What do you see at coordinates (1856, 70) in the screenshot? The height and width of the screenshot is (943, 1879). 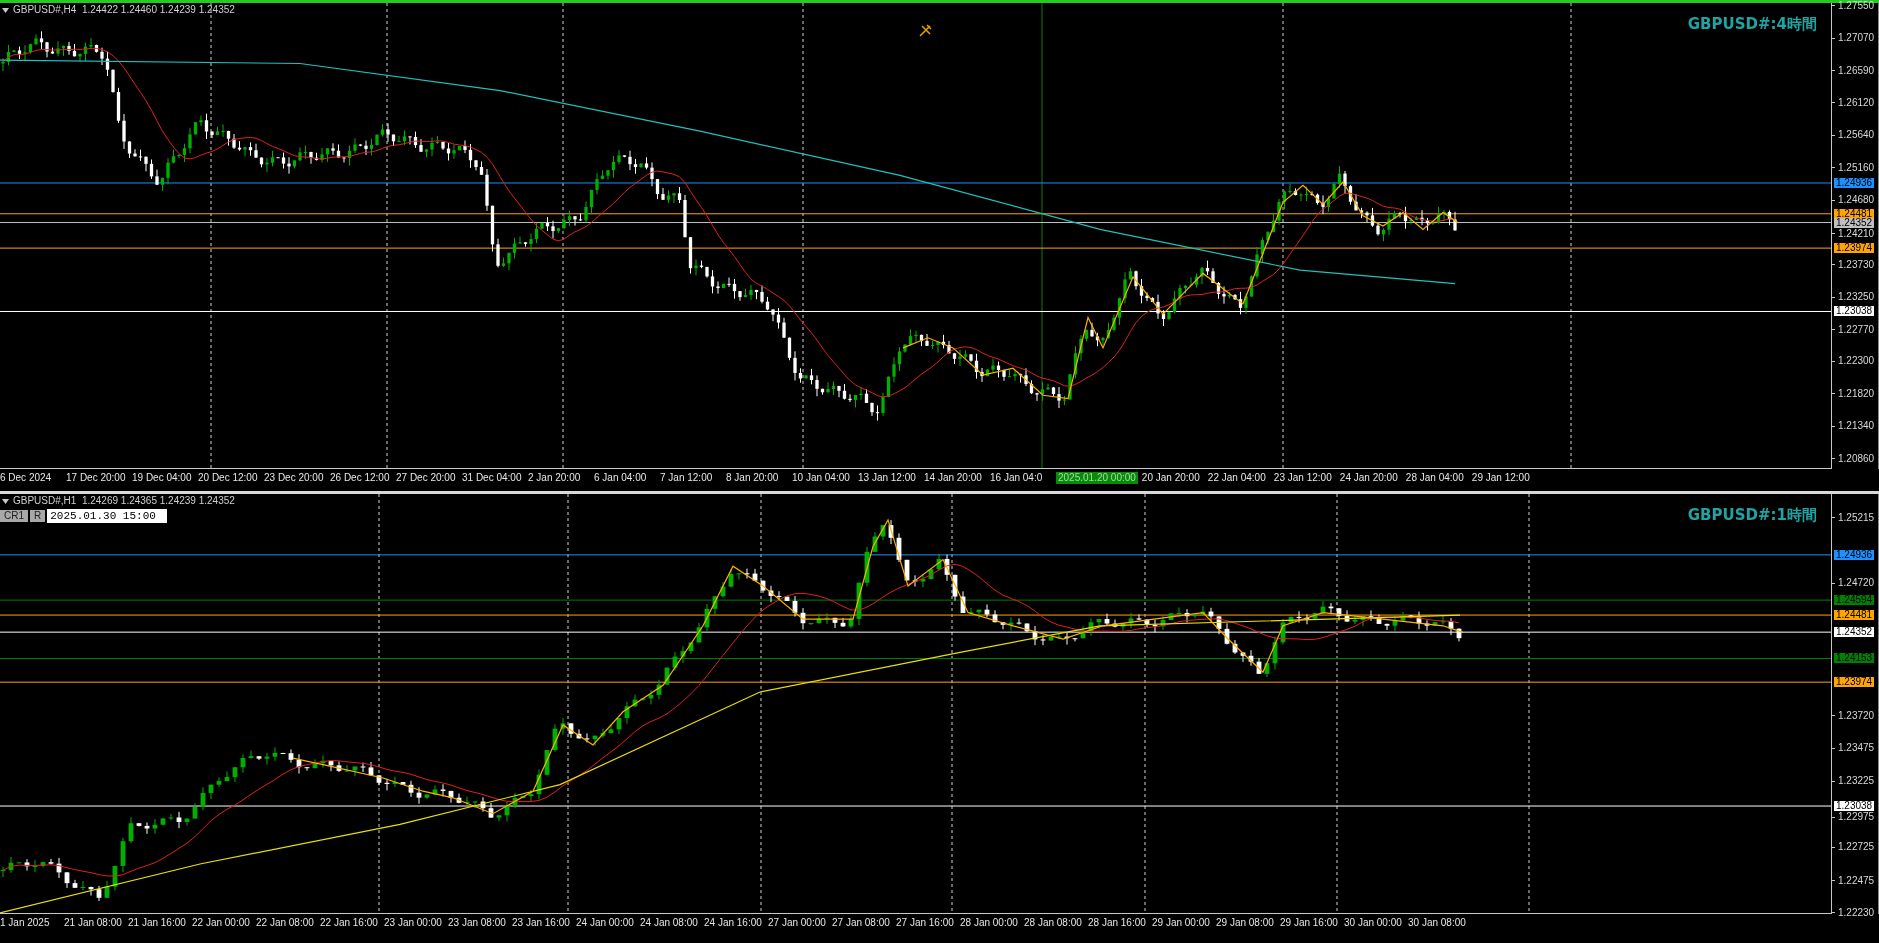 I see `price-label: 1.26590` at bounding box center [1856, 70].